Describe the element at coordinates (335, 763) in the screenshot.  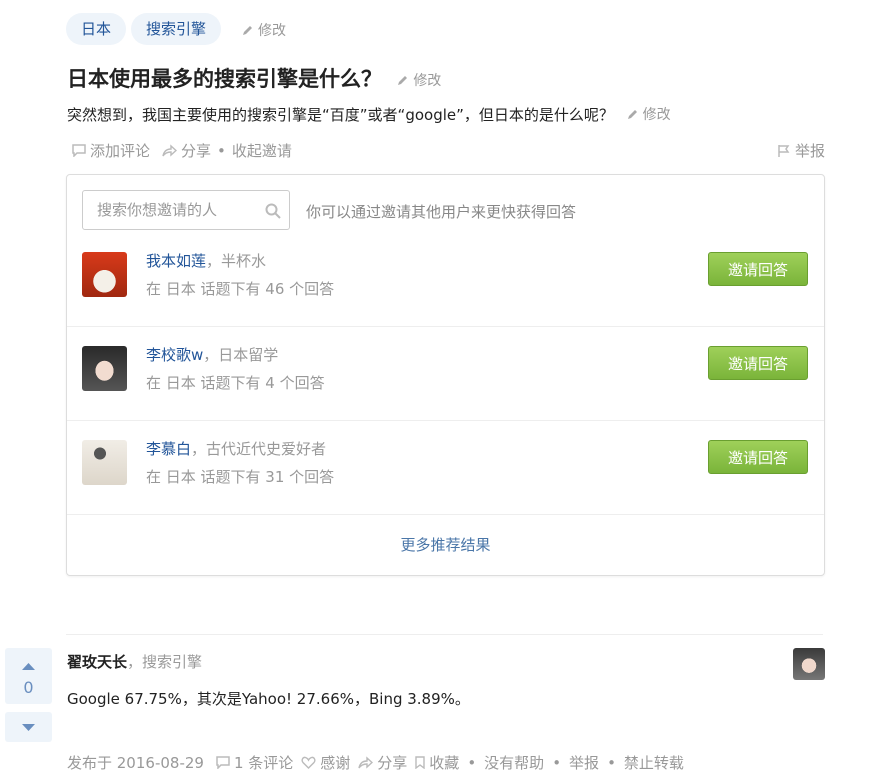
I see `thanks-label: 感谢` at that location.